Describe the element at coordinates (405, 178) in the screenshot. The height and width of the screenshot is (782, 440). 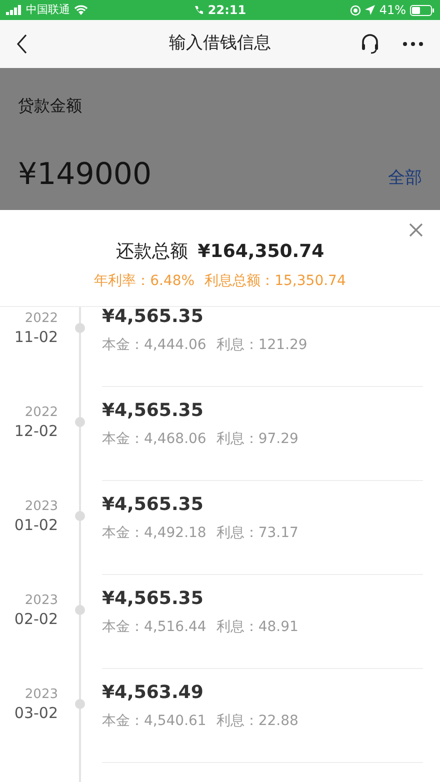
I see `all-amount-link: 全部` at that location.